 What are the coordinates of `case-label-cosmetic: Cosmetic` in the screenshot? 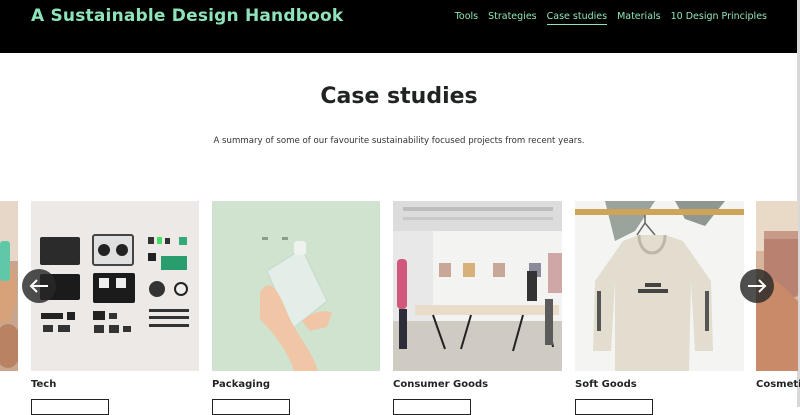 It's located at (778, 384).